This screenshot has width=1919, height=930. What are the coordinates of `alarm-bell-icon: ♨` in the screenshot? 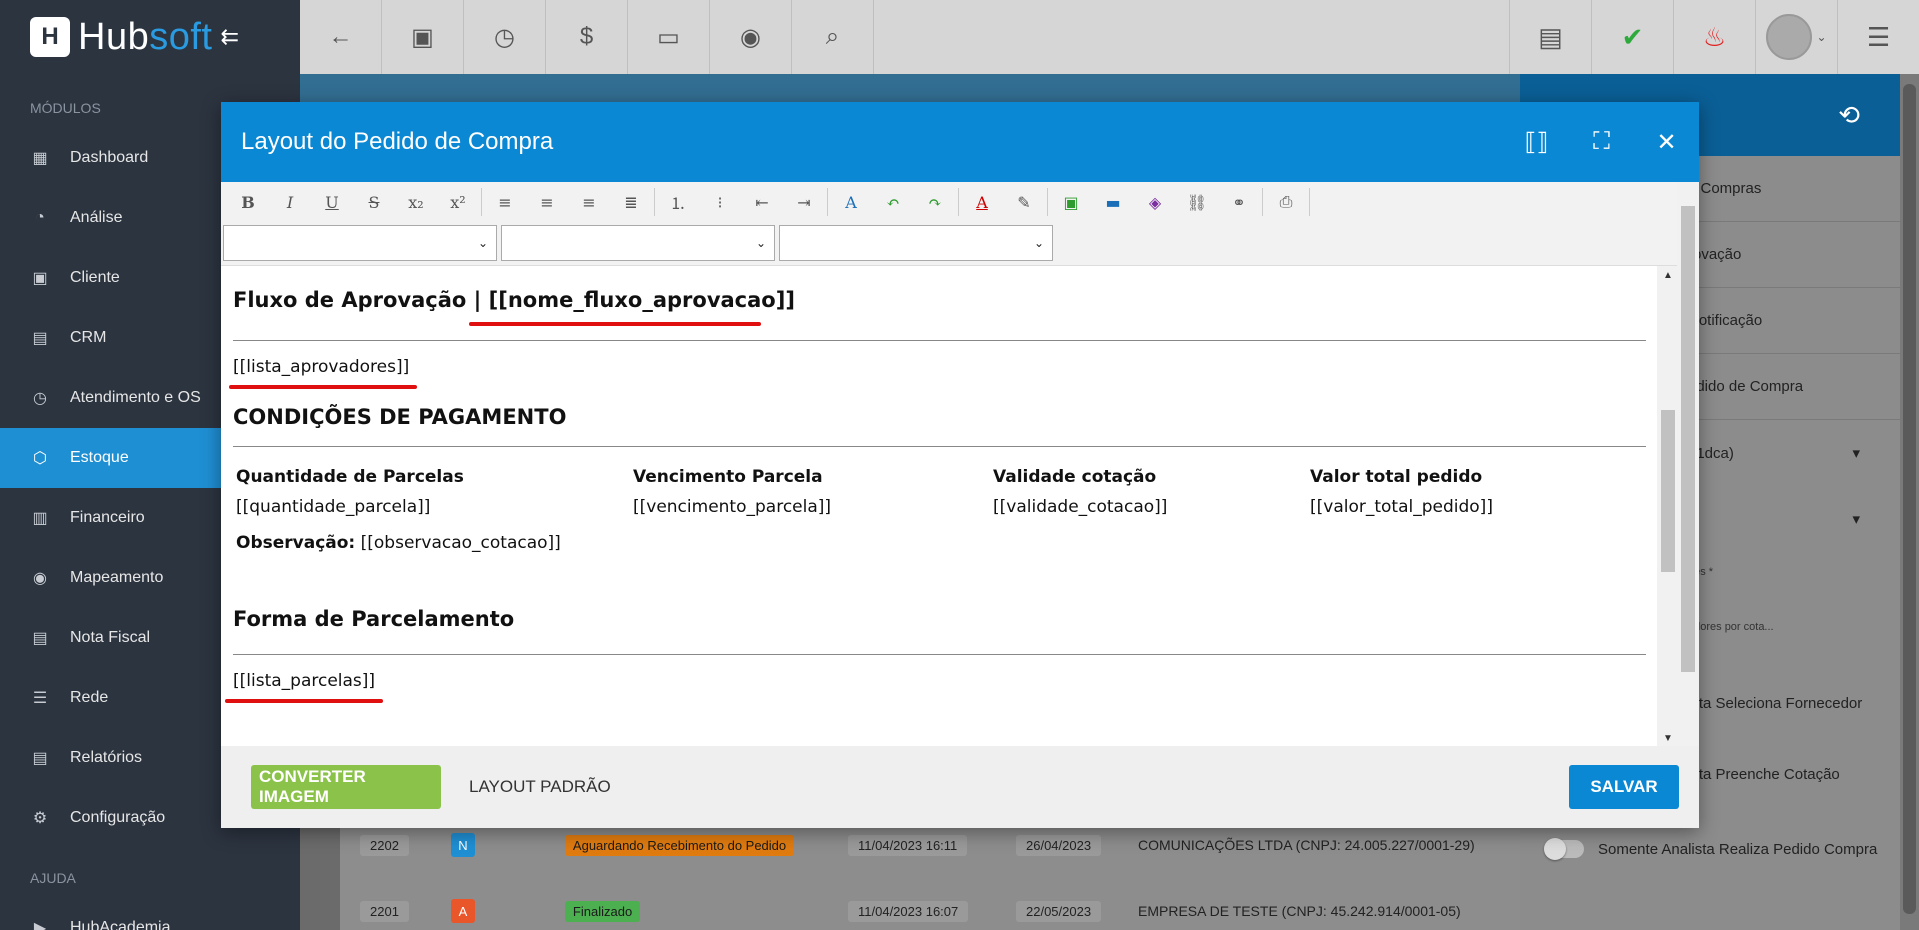 It's located at (1714, 37).